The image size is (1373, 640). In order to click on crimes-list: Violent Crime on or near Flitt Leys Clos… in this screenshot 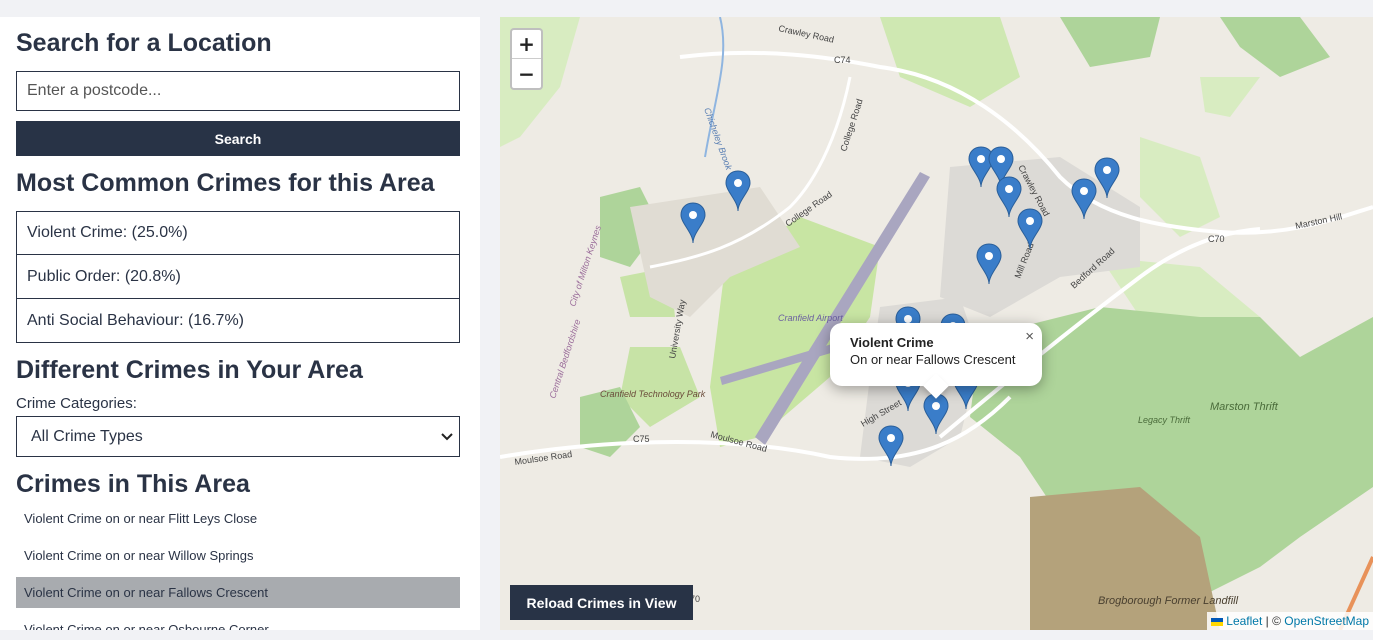, I will do `click(240, 566)`.